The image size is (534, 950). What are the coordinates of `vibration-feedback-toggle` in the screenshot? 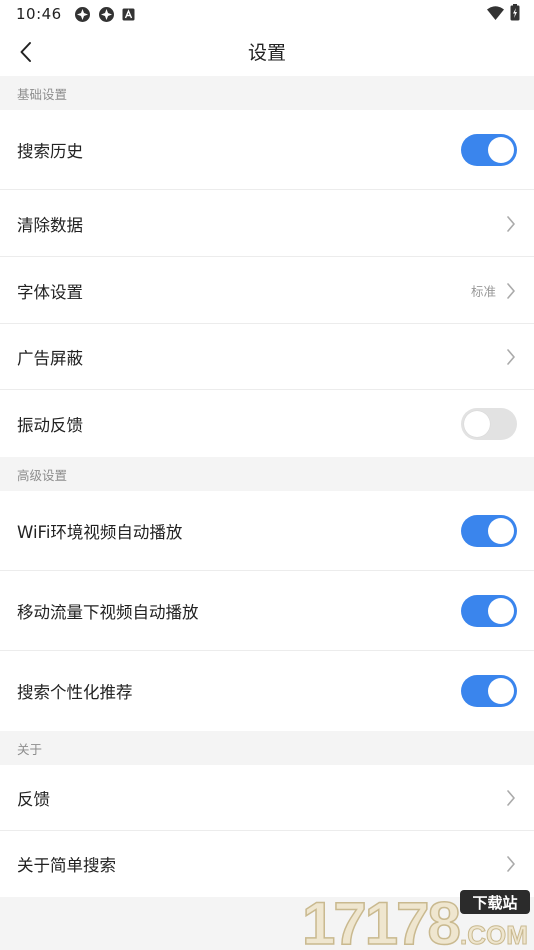 It's located at (489, 423).